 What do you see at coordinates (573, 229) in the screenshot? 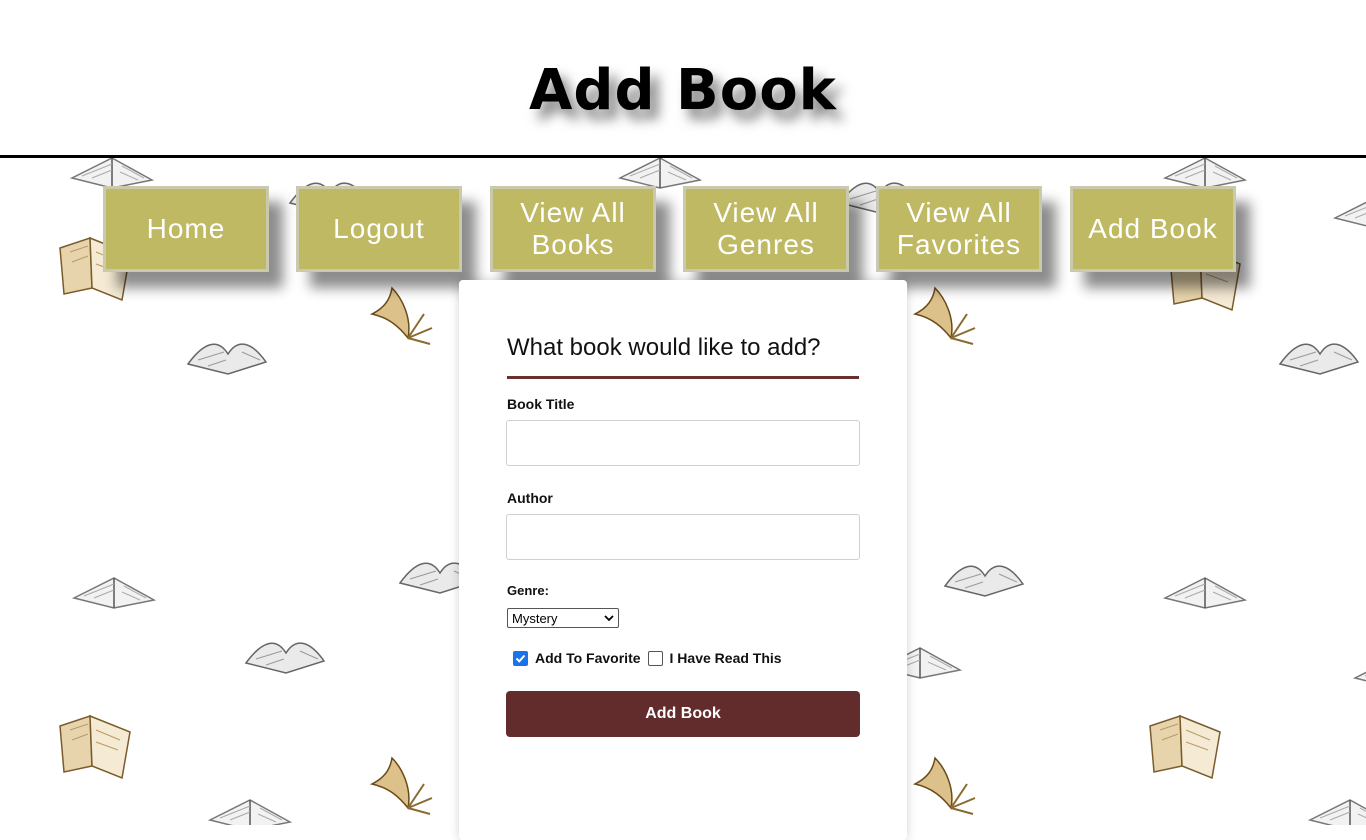
I see `nav-view-all-books-button: View All Books` at bounding box center [573, 229].